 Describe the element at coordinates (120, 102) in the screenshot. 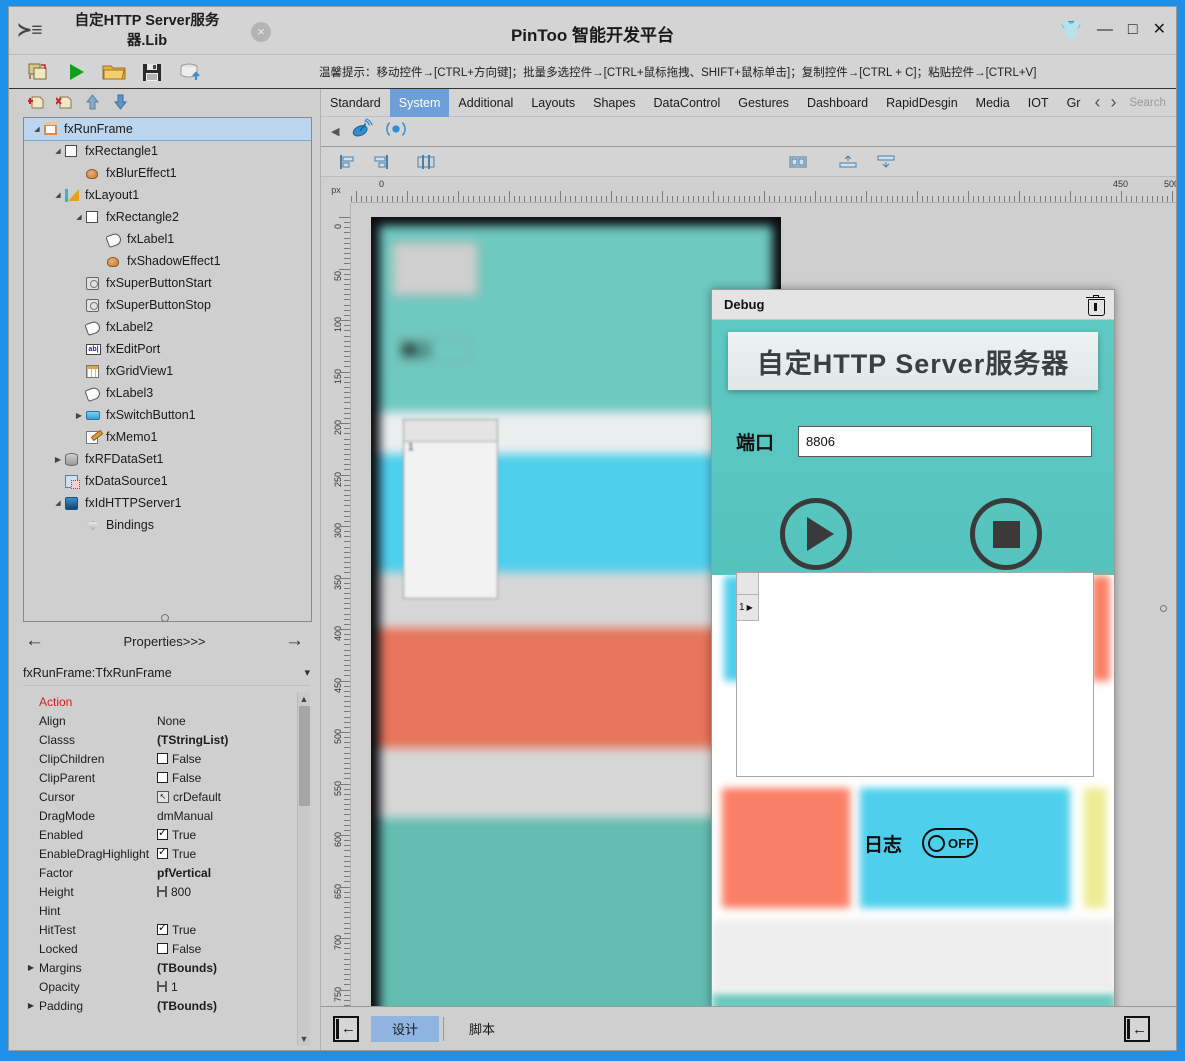

I see `move-down-icon` at that location.